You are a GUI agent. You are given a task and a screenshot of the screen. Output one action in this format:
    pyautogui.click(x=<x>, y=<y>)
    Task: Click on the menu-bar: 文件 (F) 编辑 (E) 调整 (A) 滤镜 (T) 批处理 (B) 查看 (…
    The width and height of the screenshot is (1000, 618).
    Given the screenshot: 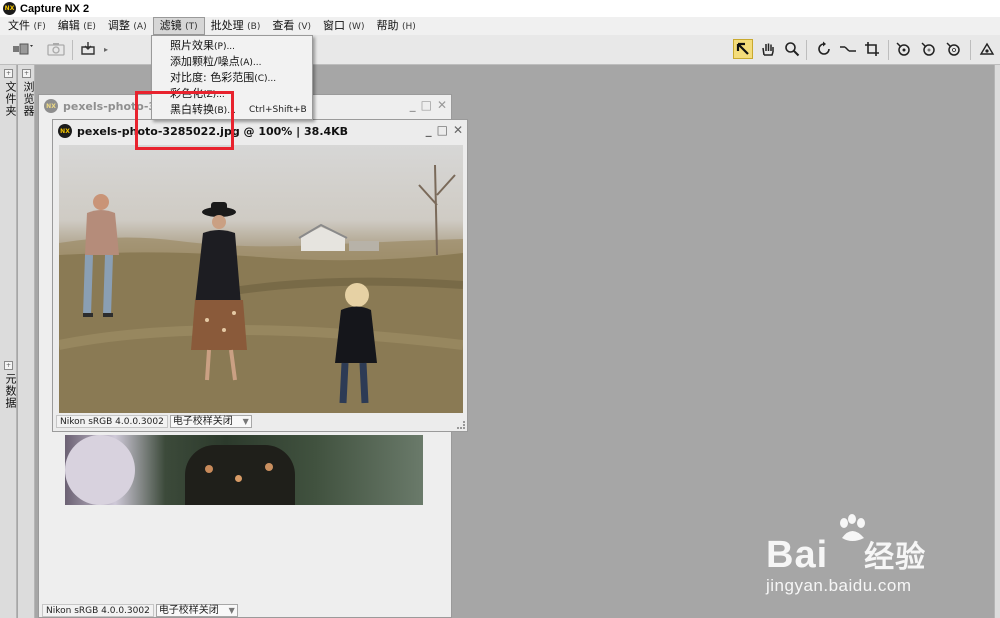 What is the action you would take?
    pyautogui.click(x=500, y=26)
    